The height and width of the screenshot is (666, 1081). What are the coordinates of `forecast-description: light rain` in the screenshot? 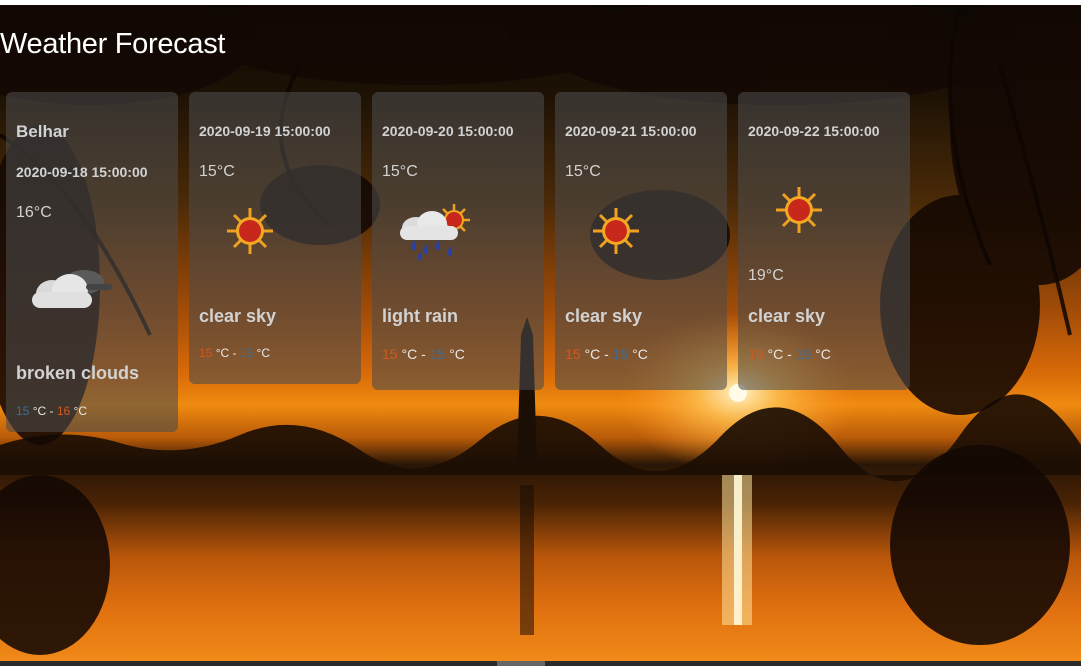 It's located at (420, 316).